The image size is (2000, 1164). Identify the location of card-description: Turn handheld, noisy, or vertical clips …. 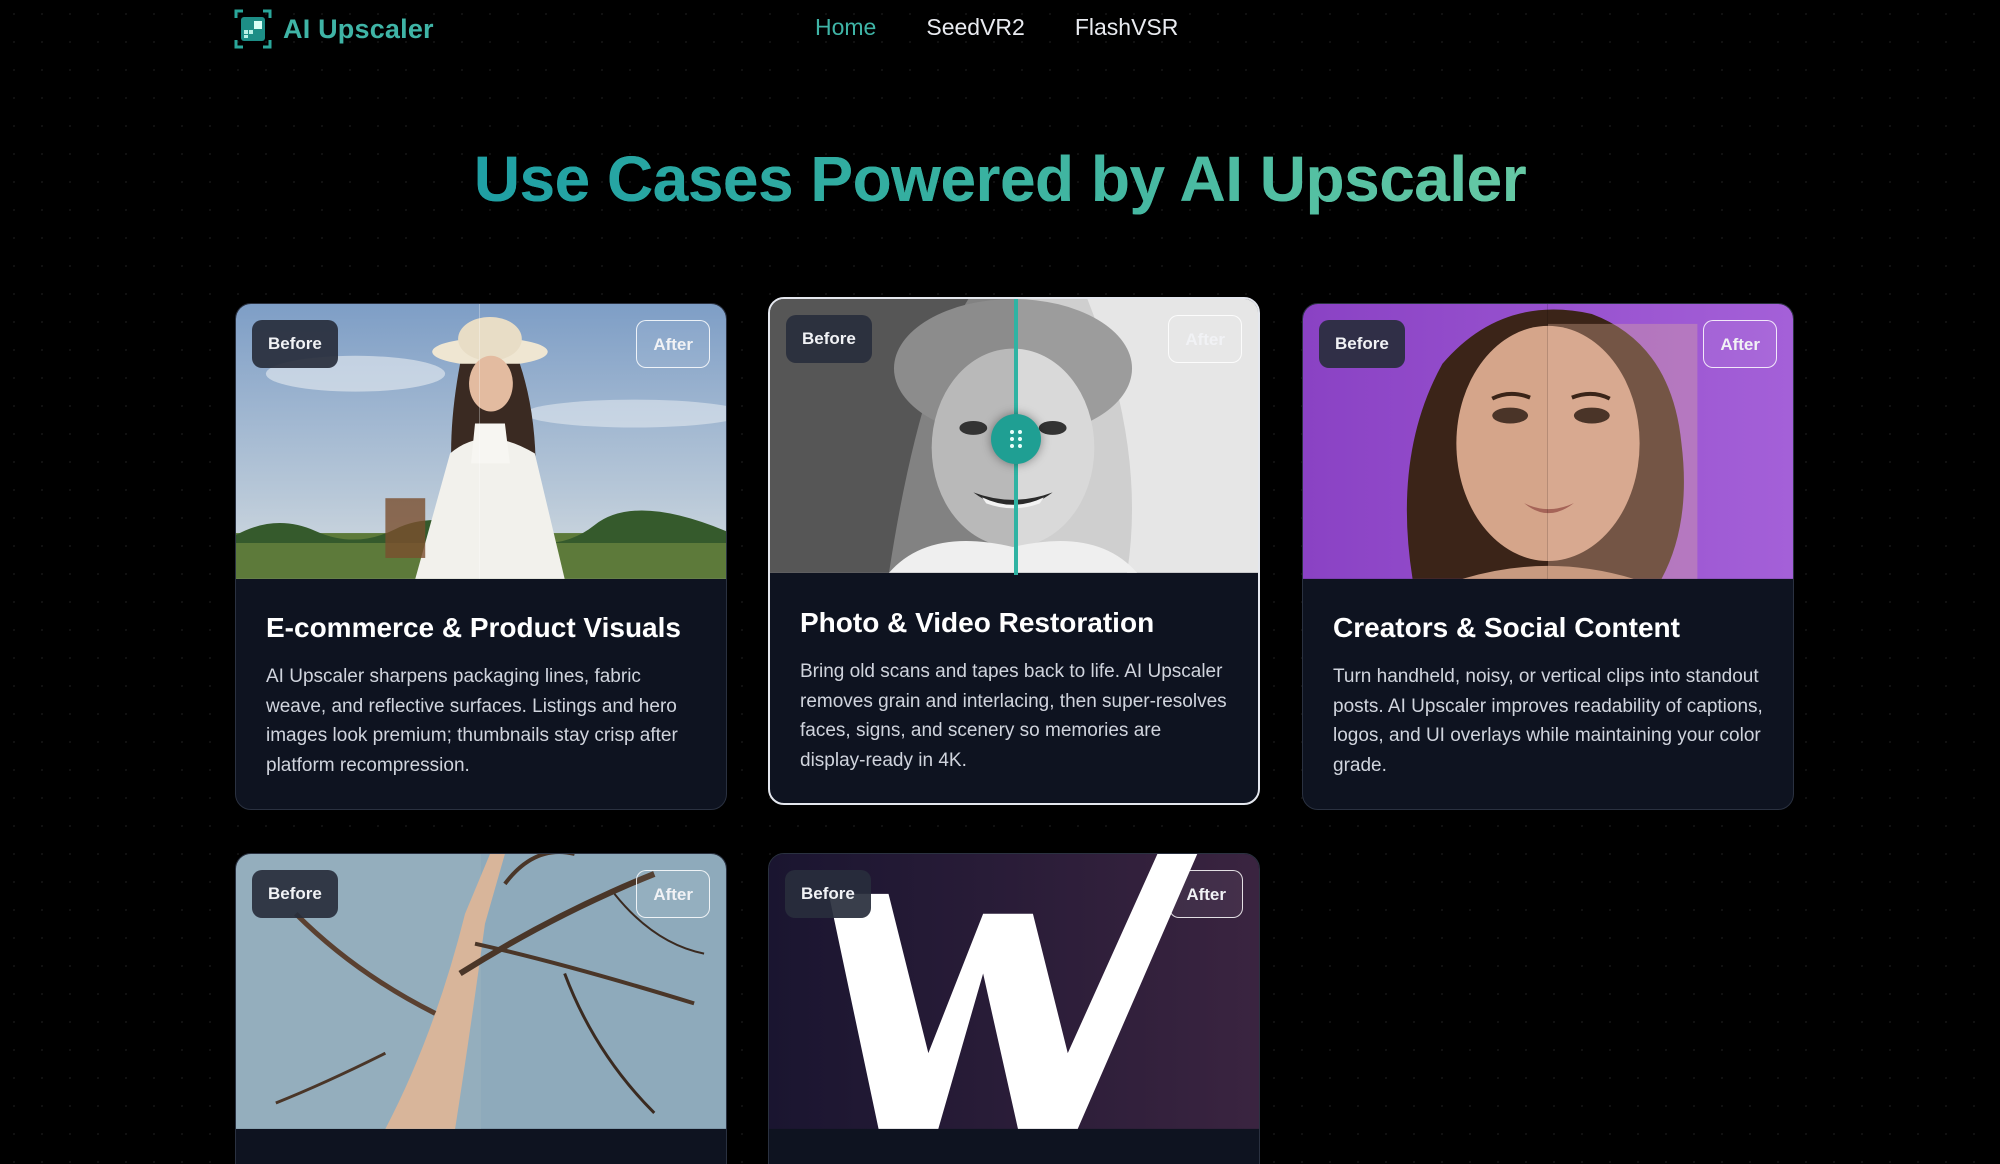
(1548, 721).